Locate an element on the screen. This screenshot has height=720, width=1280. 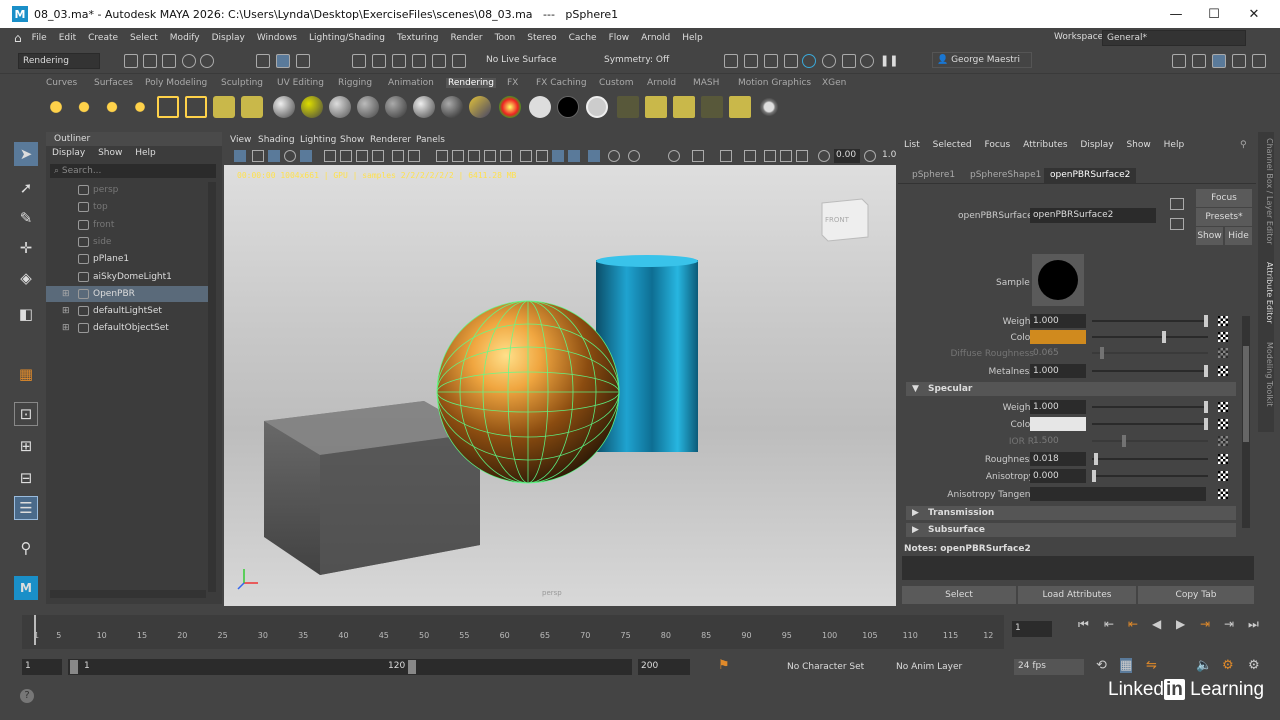
outliner-item: ⊞ defaultLightSet is located at coordinates (127, 311).